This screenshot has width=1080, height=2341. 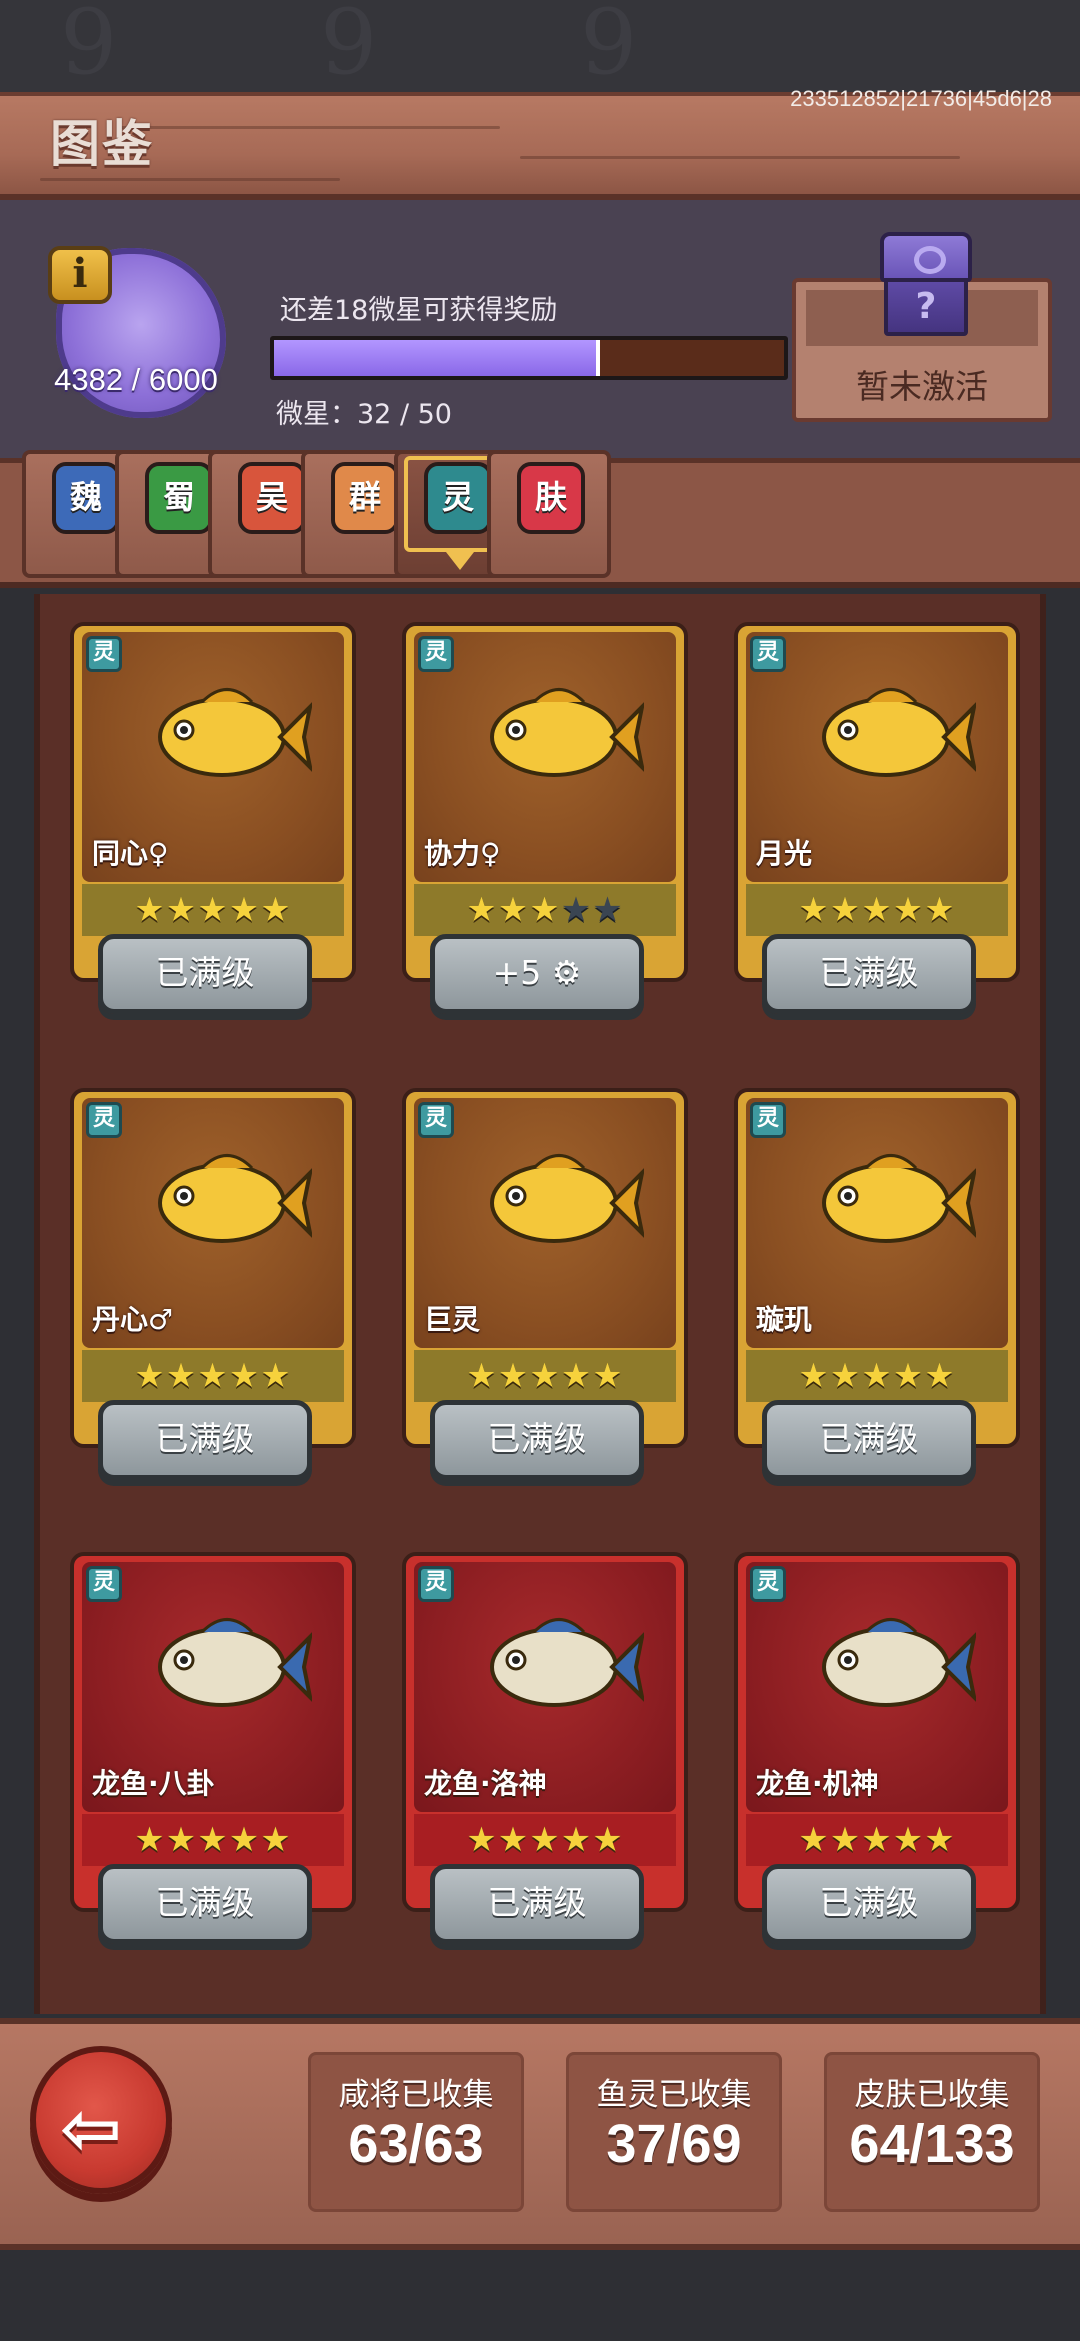 I want to click on fish-card: 灵月光 ★★★★★ 已满级, so click(x=877, y=822).